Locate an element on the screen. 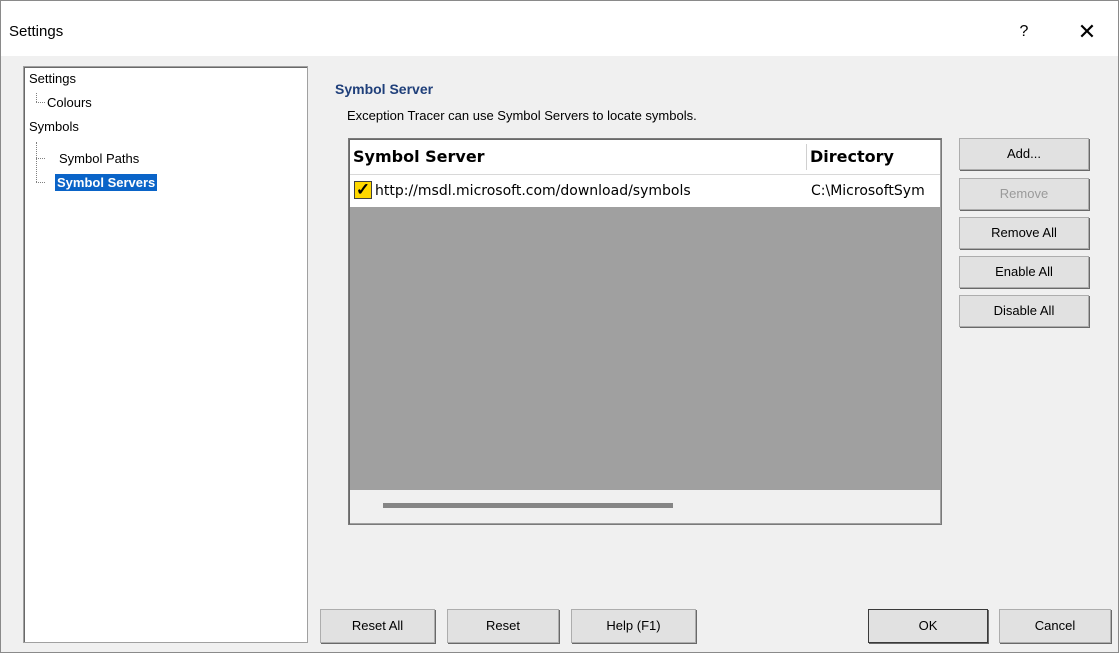  remove-button: Remove is located at coordinates (1024, 194).